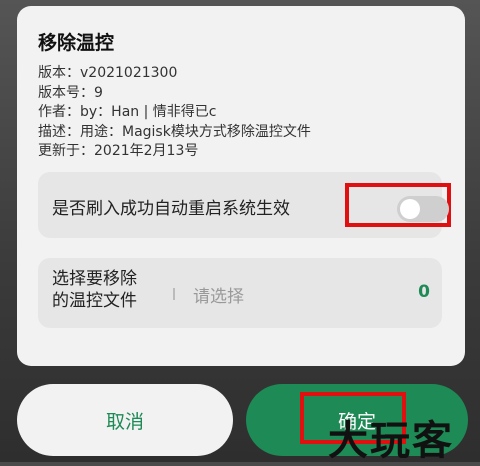 The image size is (480, 466). What do you see at coordinates (127, 112) in the screenshot?
I see `info-author: 作者：by：Han | 情非得已c` at bounding box center [127, 112].